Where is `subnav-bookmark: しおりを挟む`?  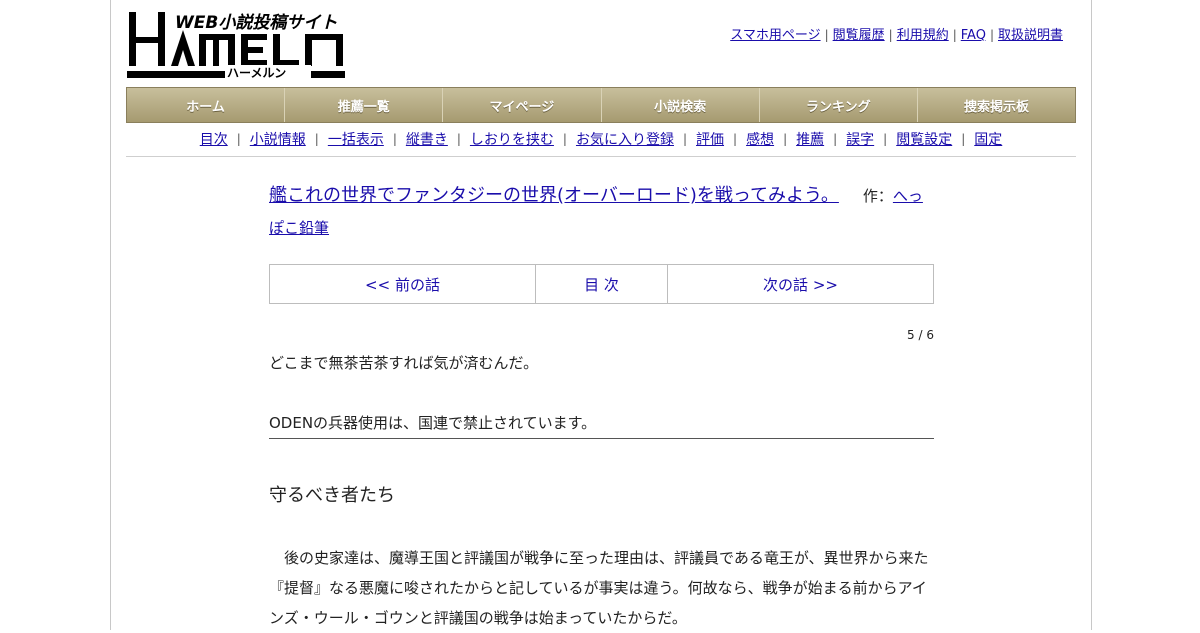
subnav-bookmark: しおりを挟む is located at coordinates (512, 139).